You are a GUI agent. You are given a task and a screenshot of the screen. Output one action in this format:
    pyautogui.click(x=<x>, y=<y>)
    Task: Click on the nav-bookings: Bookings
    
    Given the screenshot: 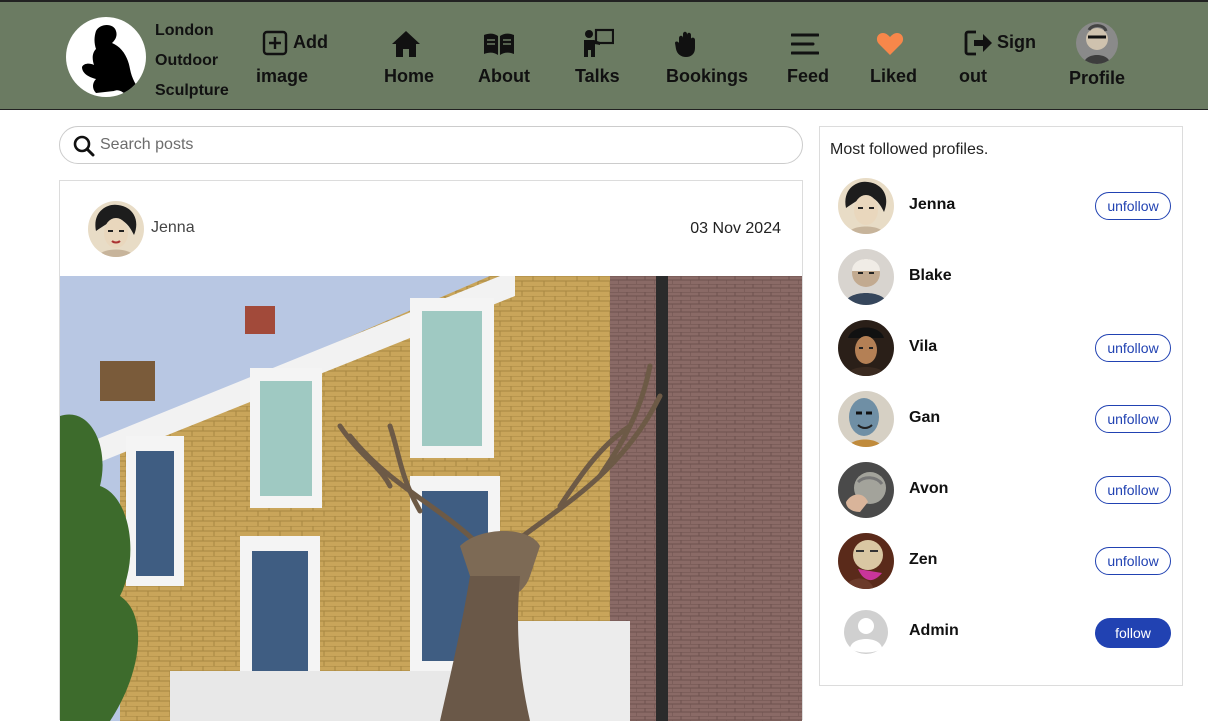 What is the action you would take?
    pyautogui.click(x=708, y=60)
    